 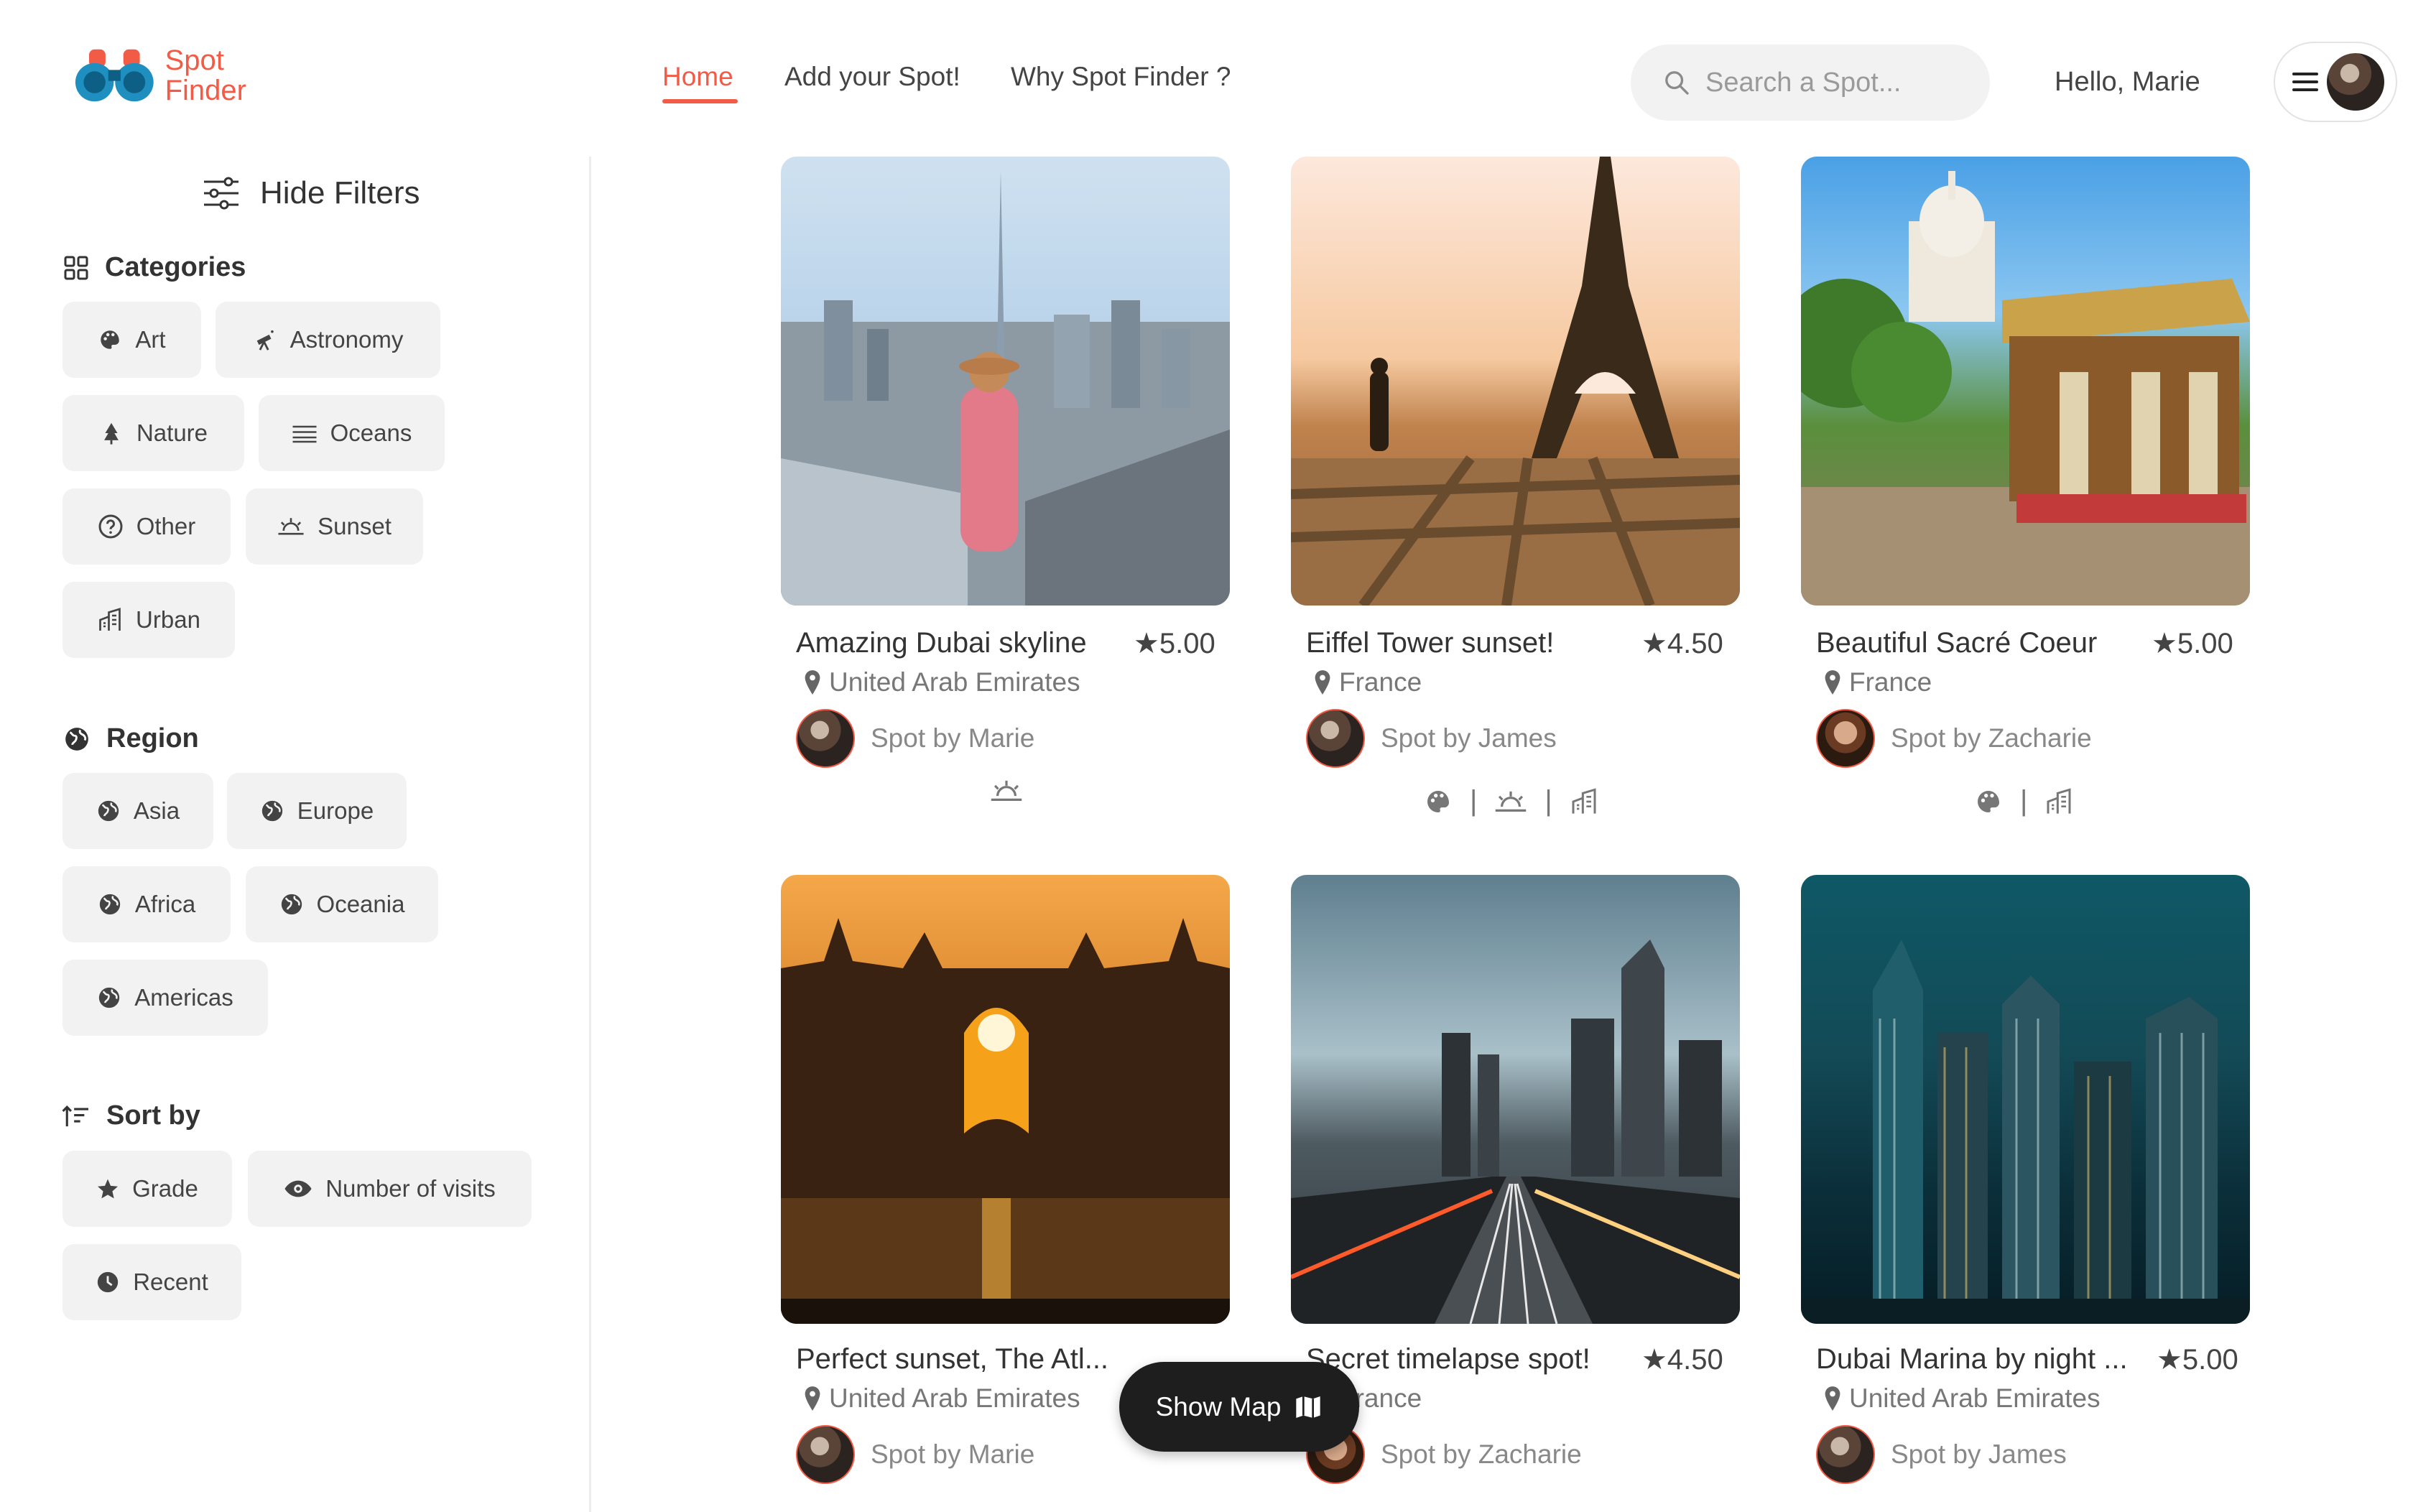 What do you see at coordinates (335, 810) in the screenshot?
I see `filter-europe-label: Europe` at bounding box center [335, 810].